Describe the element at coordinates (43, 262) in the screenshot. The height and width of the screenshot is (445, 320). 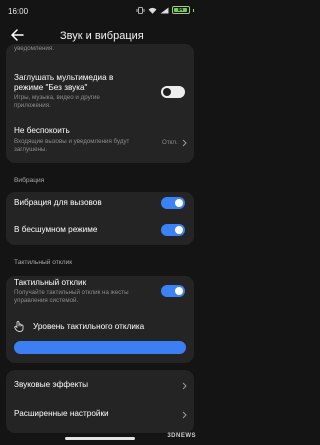
I see `section-title-haptic: Тактильный отклик` at that location.